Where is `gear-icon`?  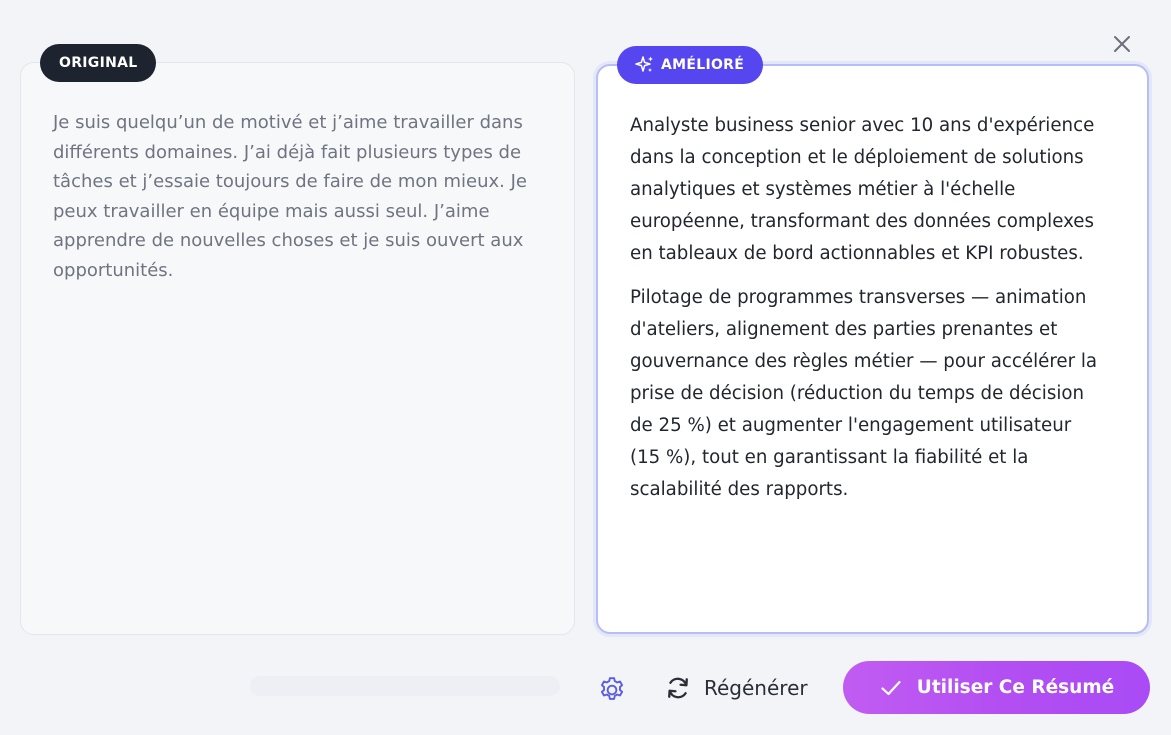
gear-icon is located at coordinates (612, 688).